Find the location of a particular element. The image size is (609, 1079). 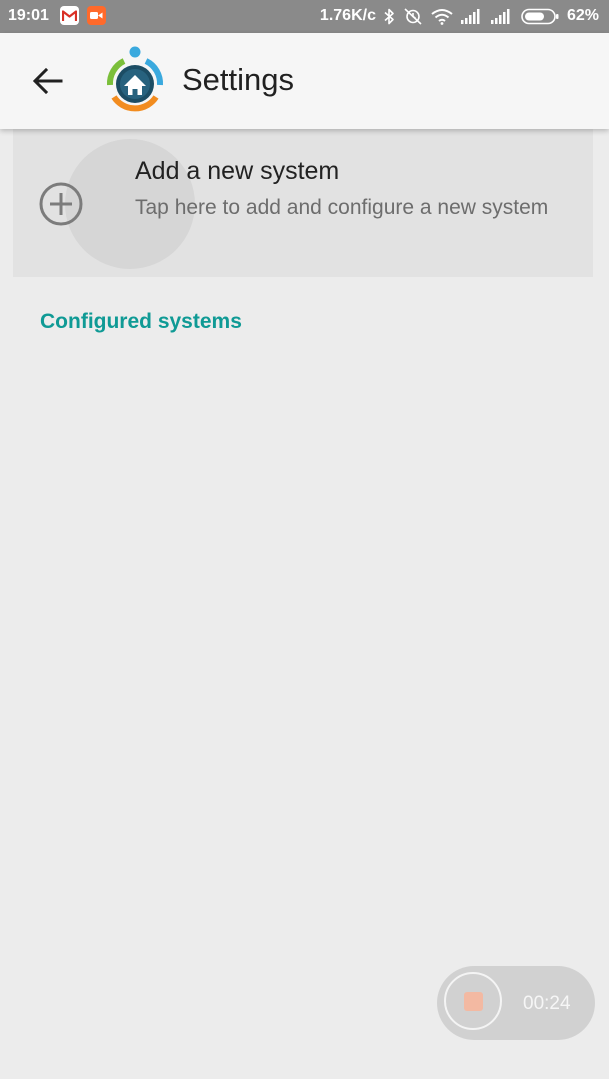

configured-systems-header: Configured systems is located at coordinates (141, 321).